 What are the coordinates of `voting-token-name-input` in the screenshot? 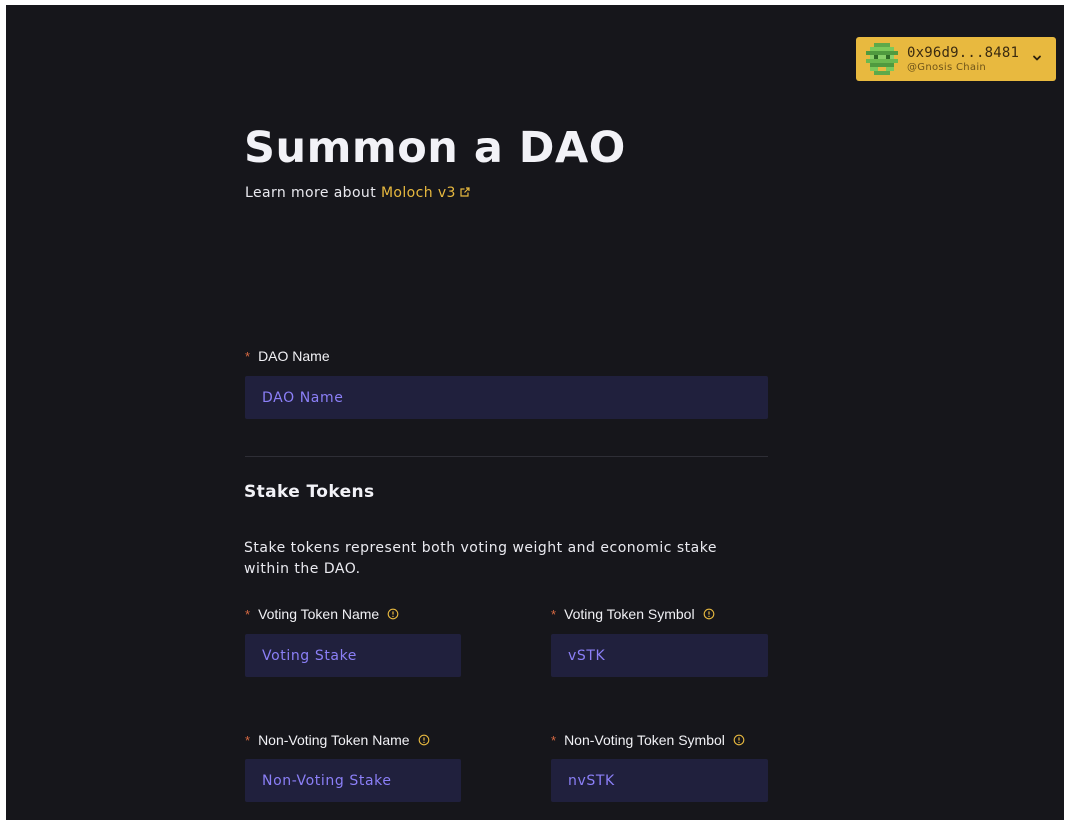 It's located at (353, 655).